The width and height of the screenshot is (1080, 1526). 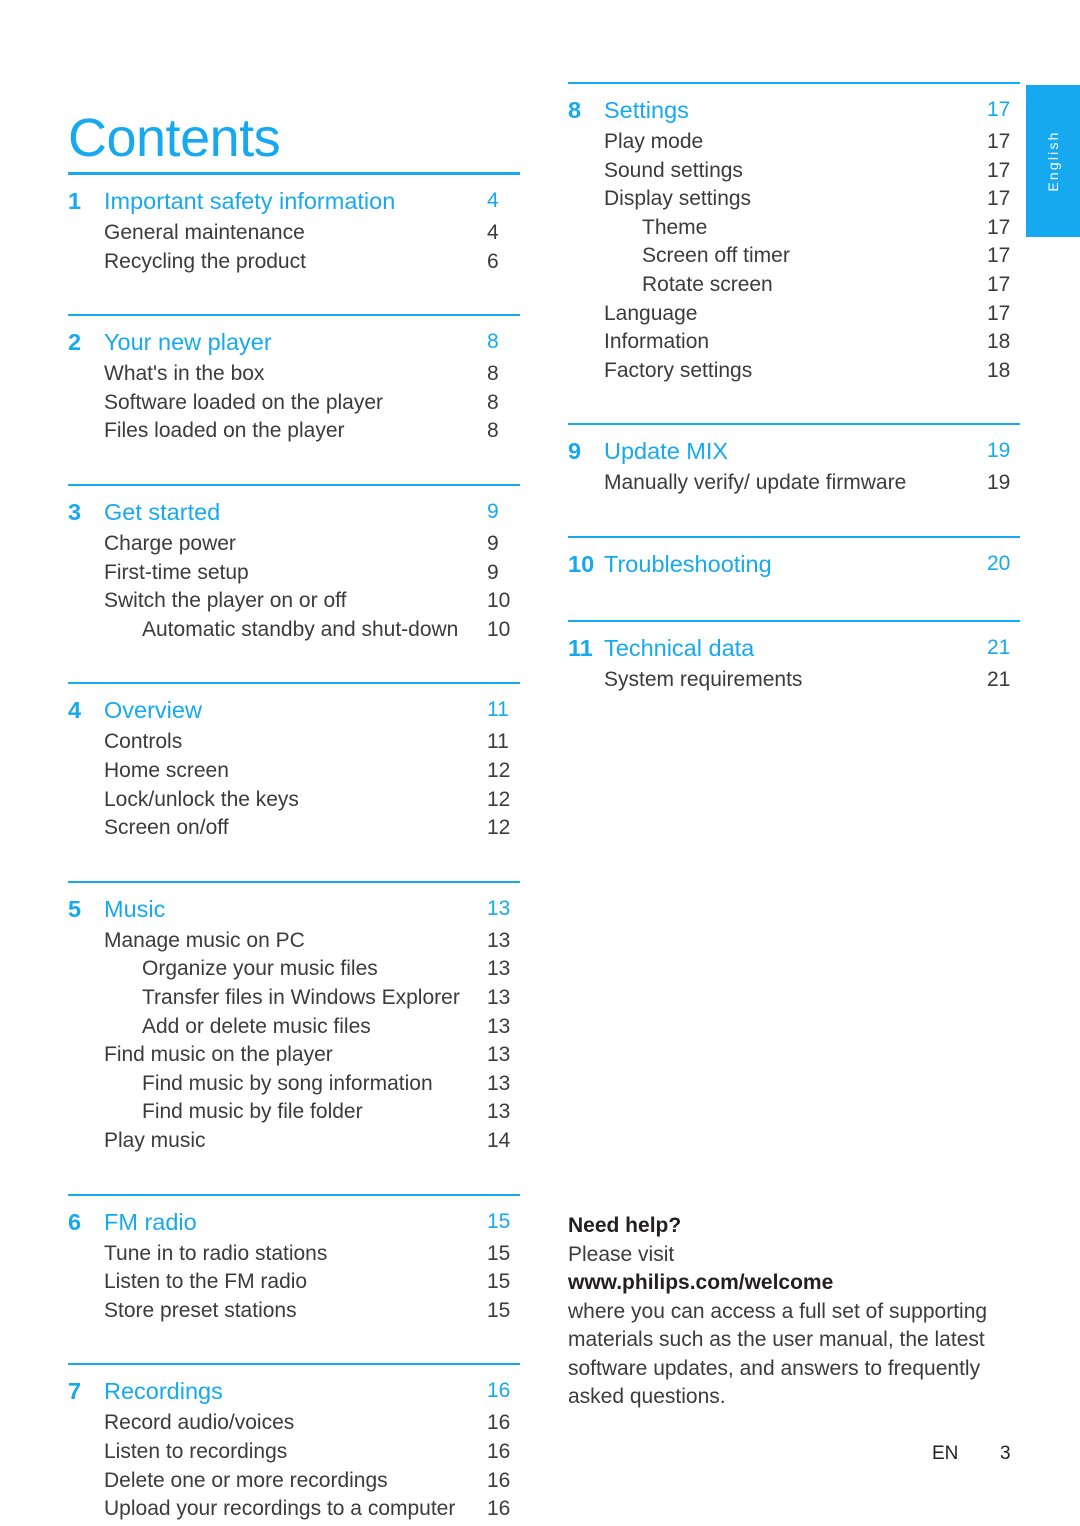 What do you see at coordinates (794, 228) in the screenshot?
I see `toc-entry: Theme 17` at bounding box center [794, 228].